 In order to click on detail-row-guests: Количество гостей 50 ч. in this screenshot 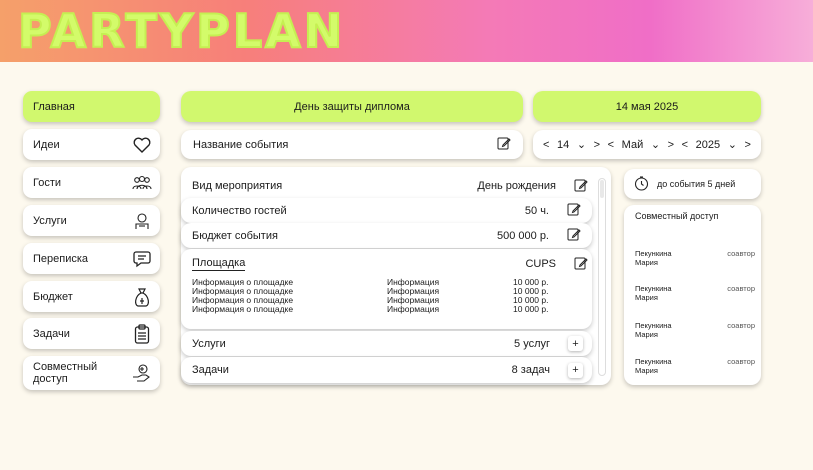, I will do `click(386, 210)`.